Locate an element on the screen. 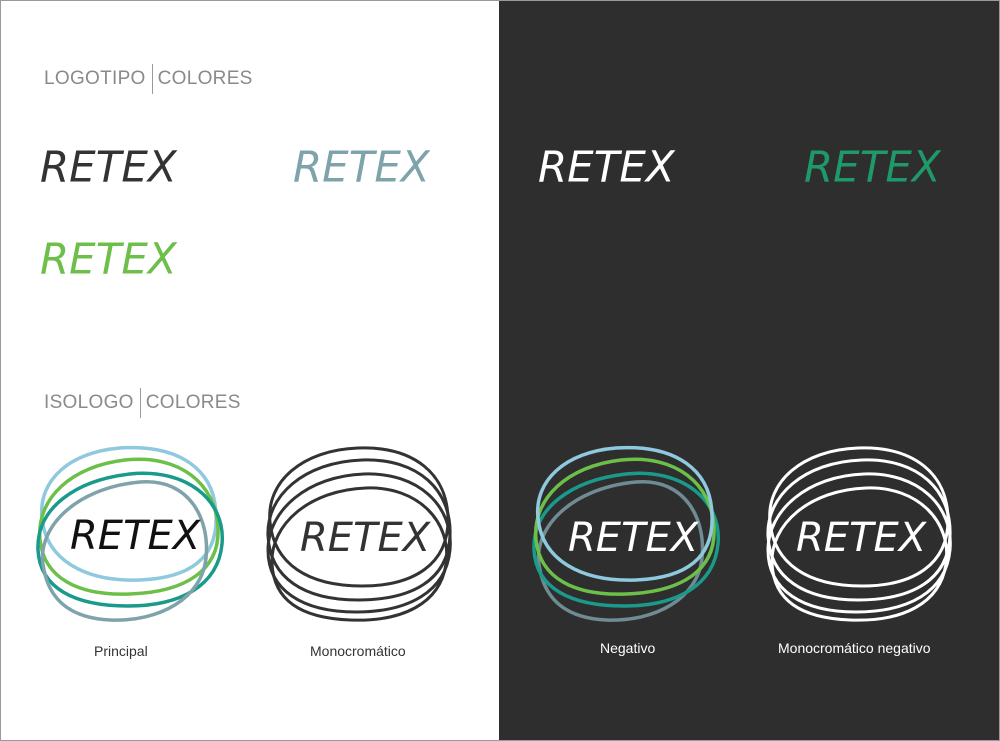  caption-principal: Principal is located at coordinates (121, 651).